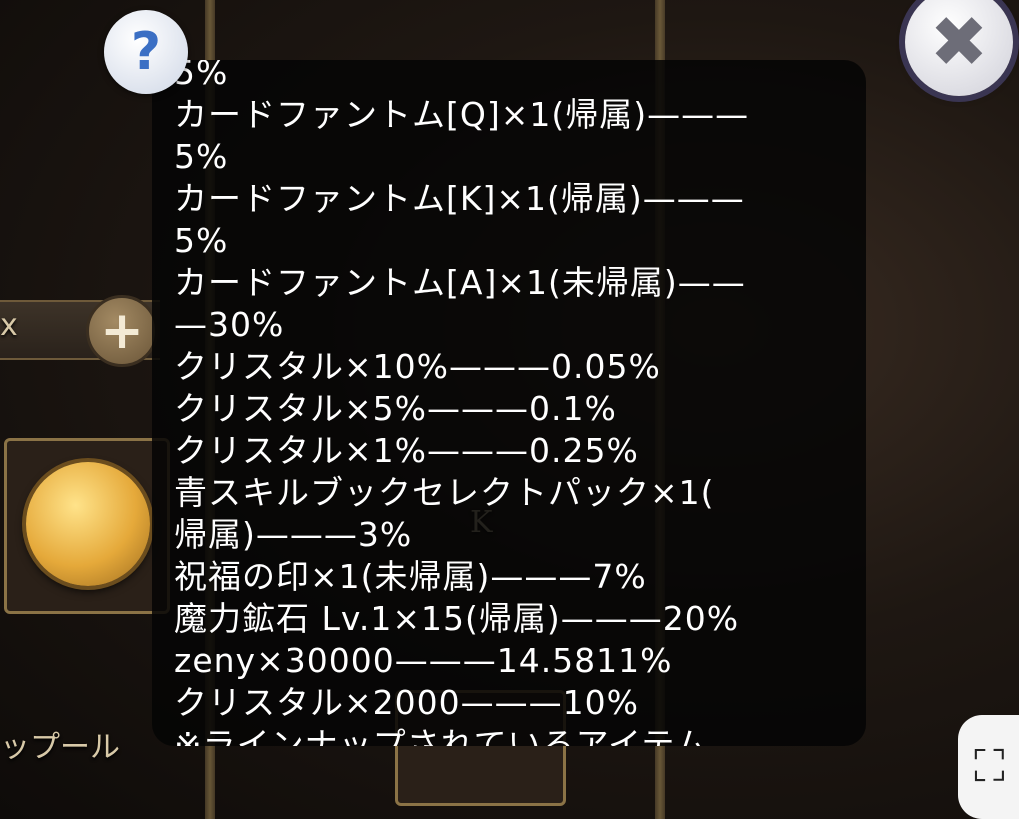  What do you see at coordinates (959, 42) in the screenshot?
I see `close-icon: ✖` at bounding box center [959, 42].